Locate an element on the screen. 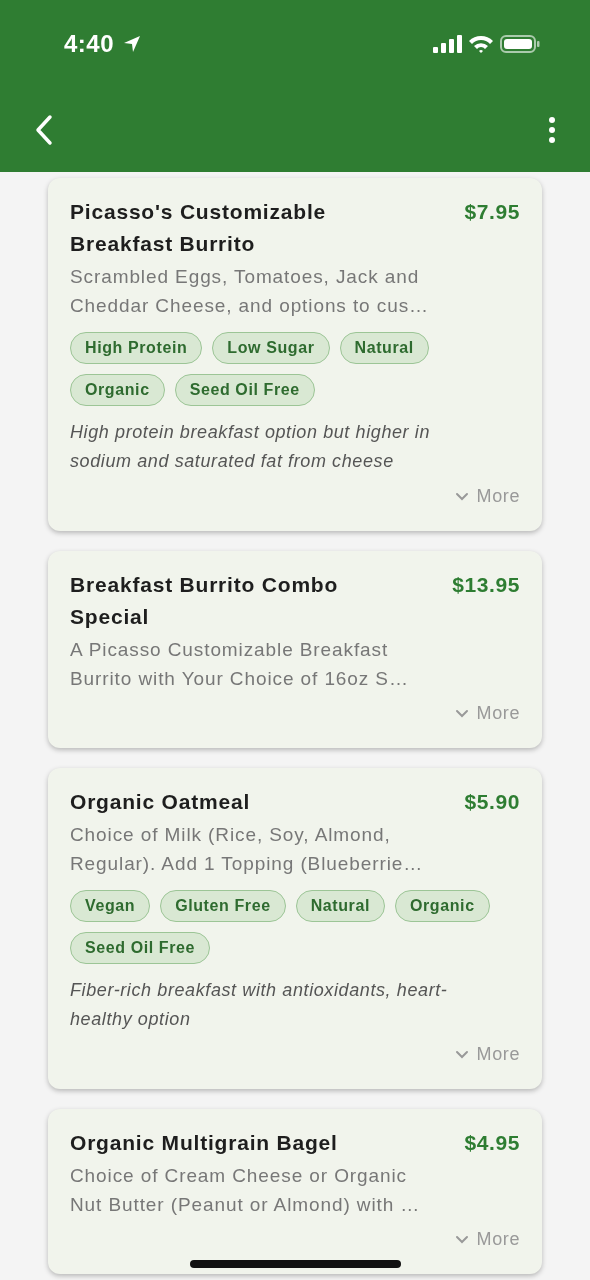 The image size is (590, 1280). item-price: $5.90 is located at coordinates (492, 802).